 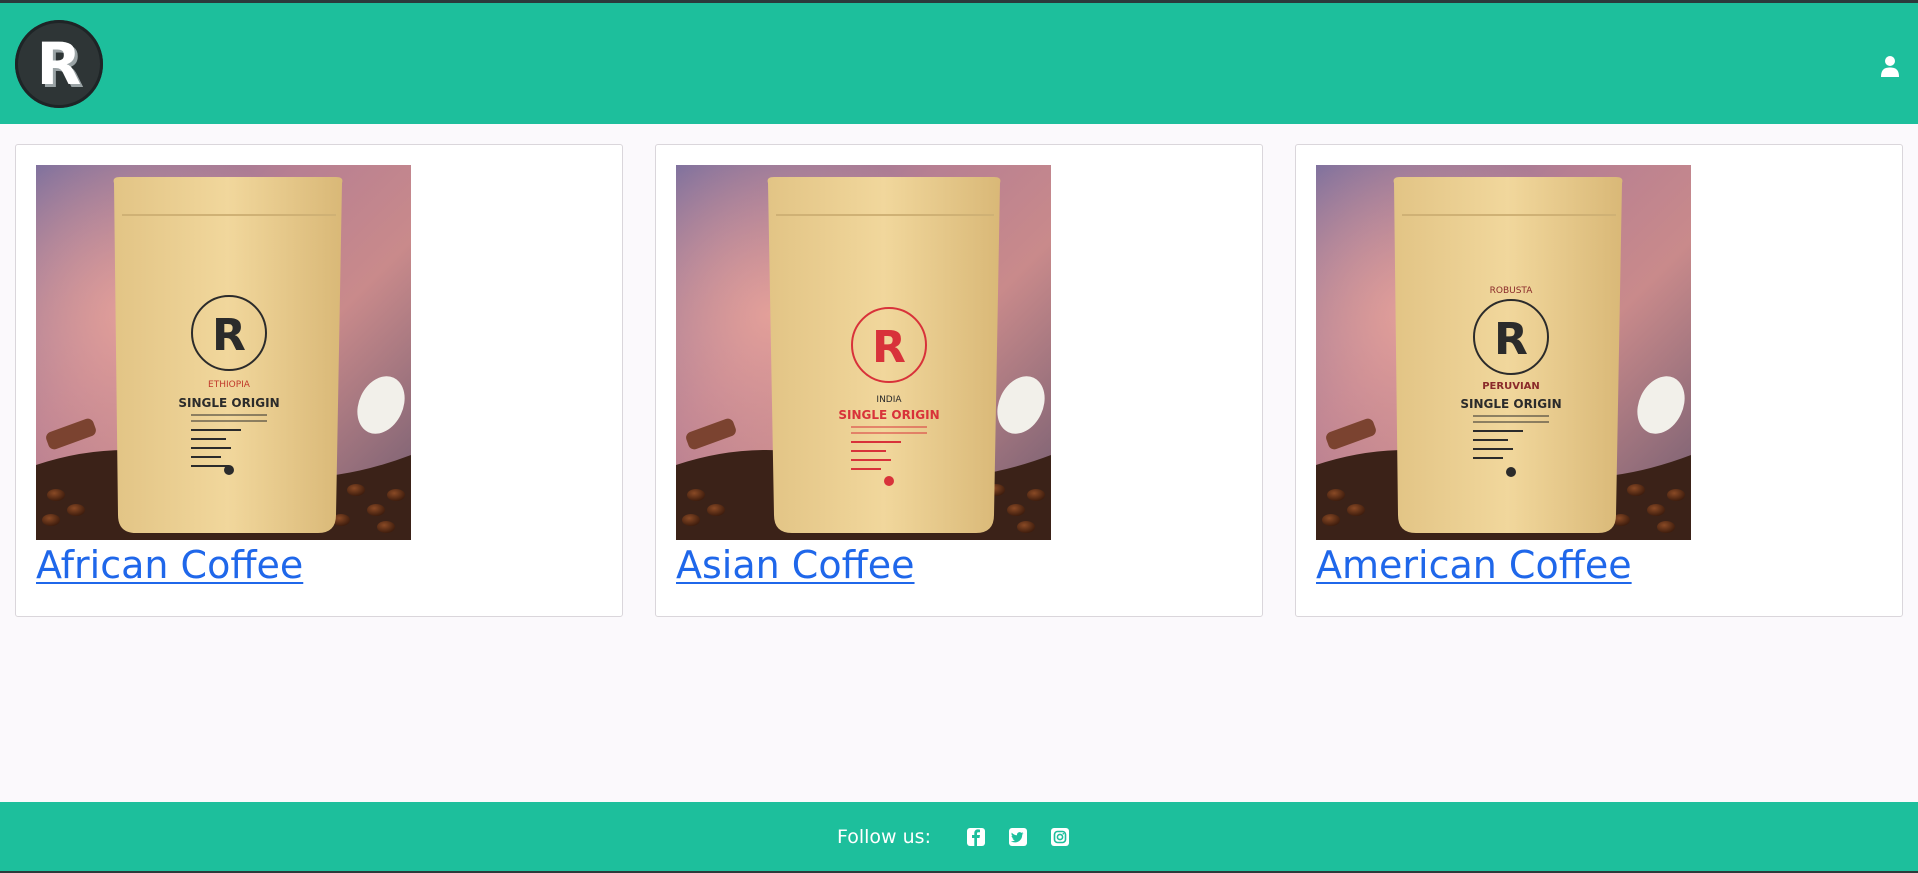 What do you see at coordinates (795, 565) in the screenshot?
I see `product-link-asian: Asian Coffee` at bounding box center [795, 565].